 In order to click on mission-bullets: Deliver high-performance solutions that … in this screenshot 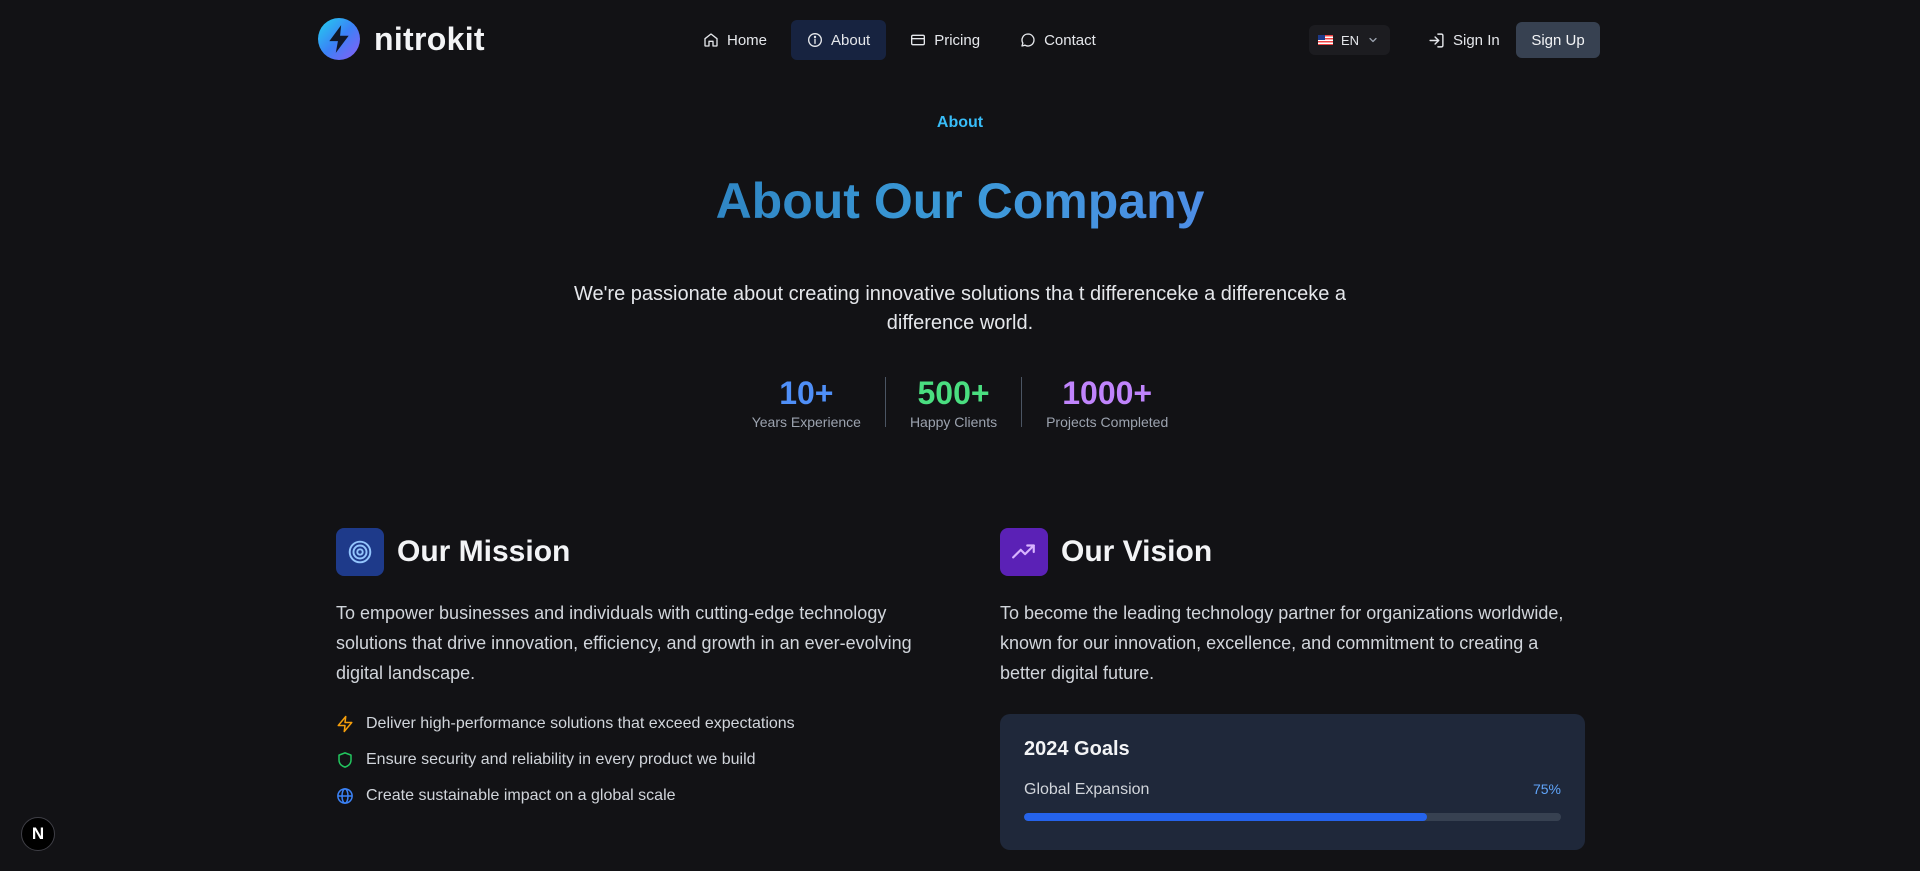, I will do `click(628, 760)`.